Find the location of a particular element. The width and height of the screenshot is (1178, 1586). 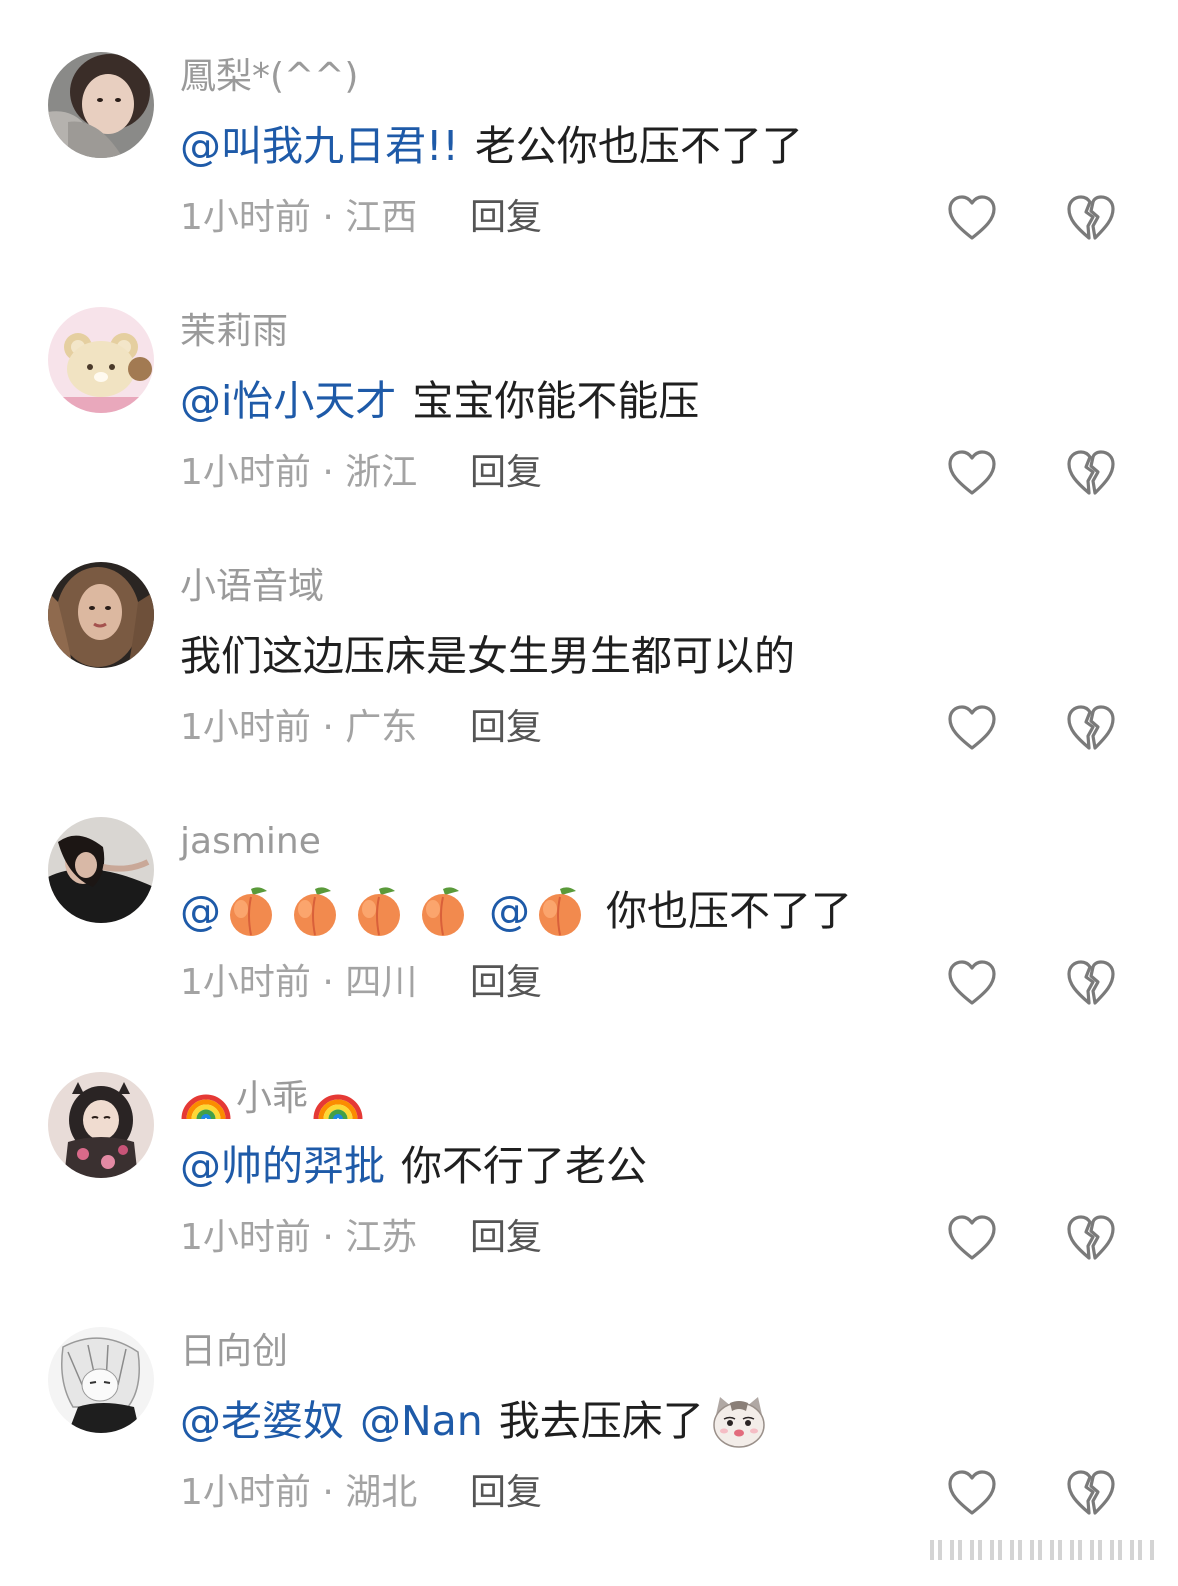

username: 茉莉雨 is located at coordinates (234, 332).